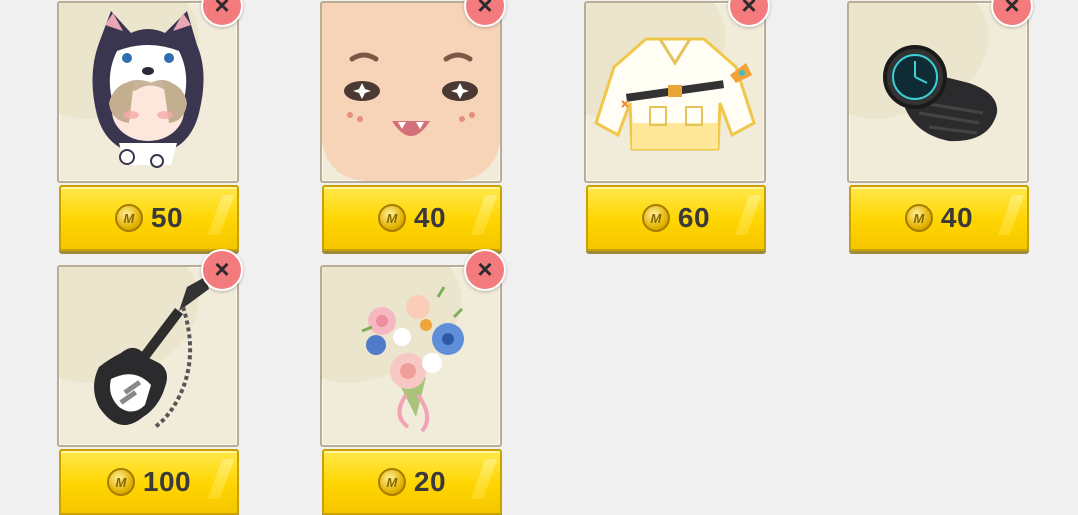 This screenshot has height=515, width=1078. I want to click on price-amount: 50, so click(167, 217).